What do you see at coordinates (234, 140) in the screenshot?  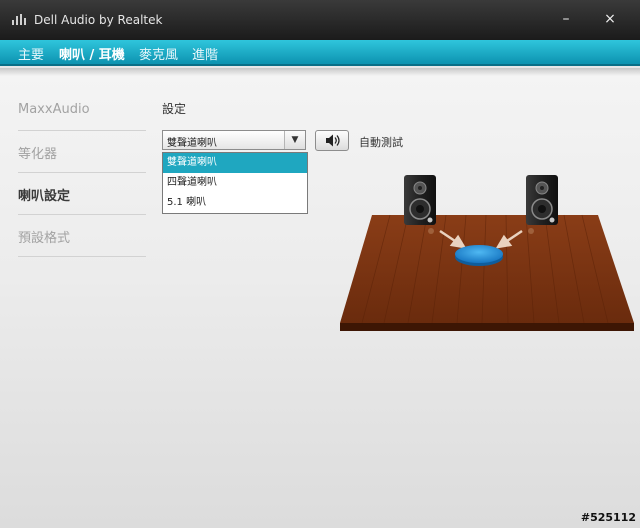 I see `speaker-config-select: 雙聲道喇叭 ▼` at bounding box center [234, 140].